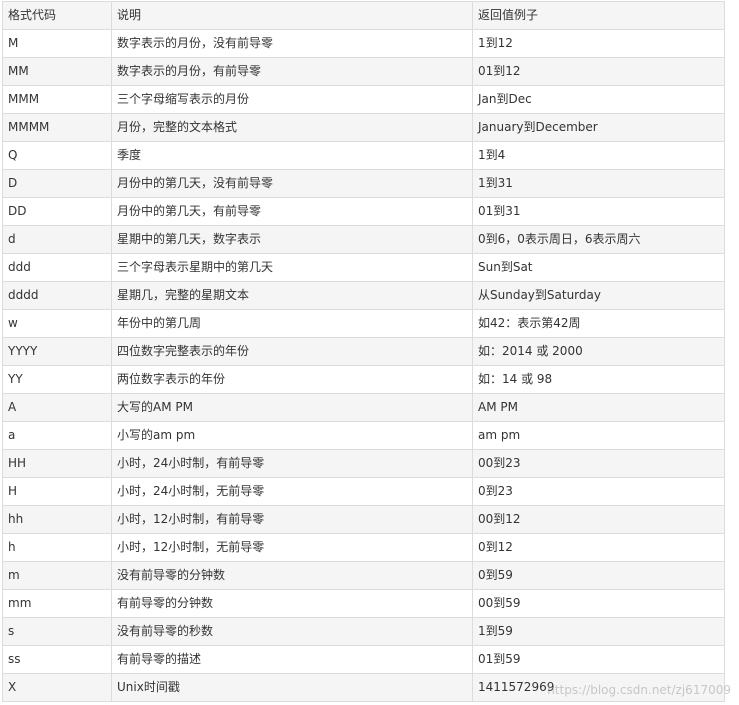 Image resolution: width=739 pixels, height=705 pixels. What do you see at coordinates (57, 351) in the screenshot?
I see `cell-format-code: YYYY` at bounding box center [57, 351].